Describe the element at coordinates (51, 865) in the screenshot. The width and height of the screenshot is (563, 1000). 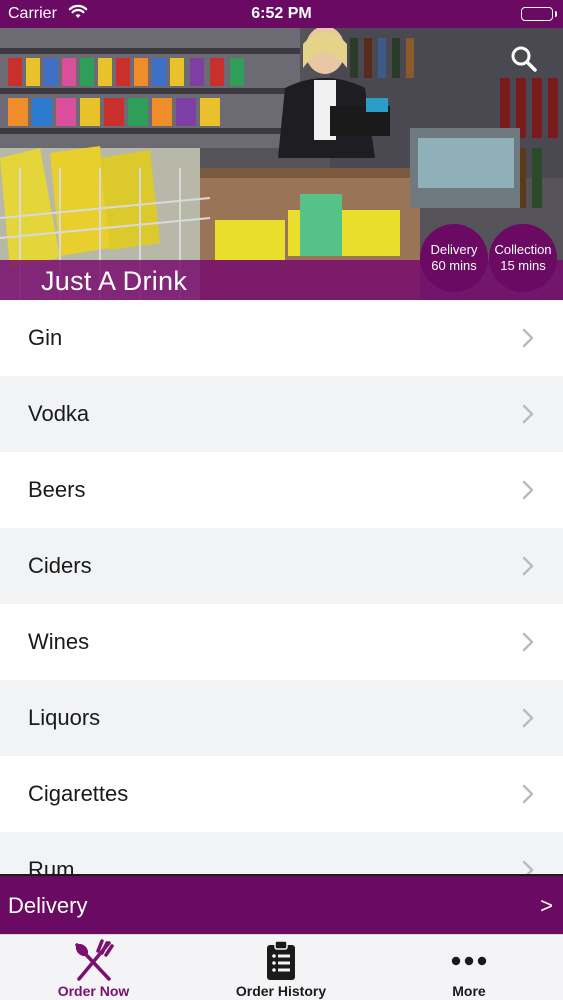
I see `category-label: Rum` at that location.